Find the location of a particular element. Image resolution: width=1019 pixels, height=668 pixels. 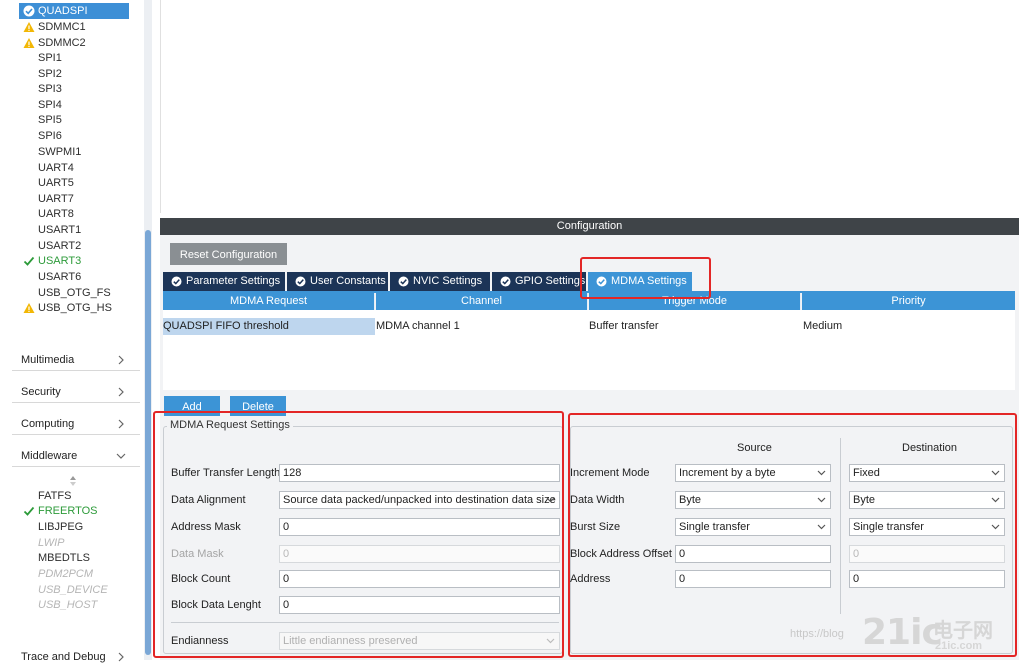

sidebar-item-usb-otg-hs: USB_OTG_HS is located at coordinates (70, 308).